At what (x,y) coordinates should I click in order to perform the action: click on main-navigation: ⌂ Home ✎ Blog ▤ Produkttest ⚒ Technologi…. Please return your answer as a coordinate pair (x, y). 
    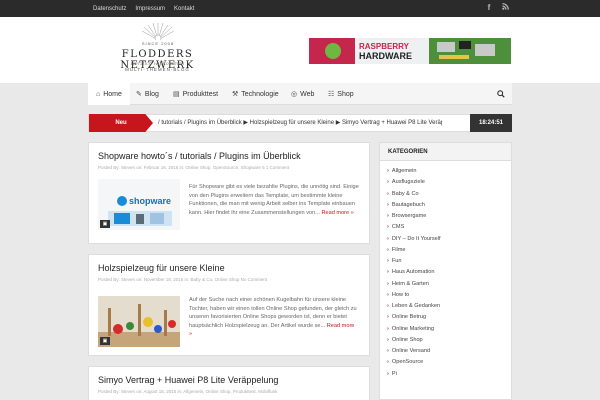
    Looking at the image, I should click on (300, 94).